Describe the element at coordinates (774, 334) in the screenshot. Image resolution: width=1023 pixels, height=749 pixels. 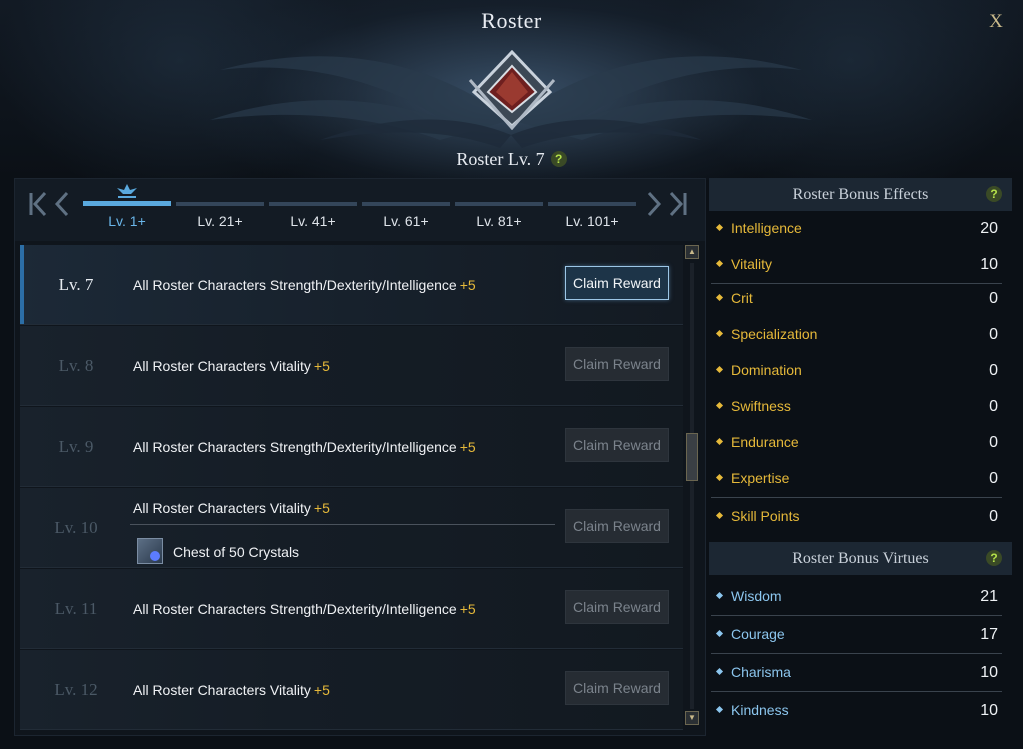
I see `stat-name: Specialization` at that location.